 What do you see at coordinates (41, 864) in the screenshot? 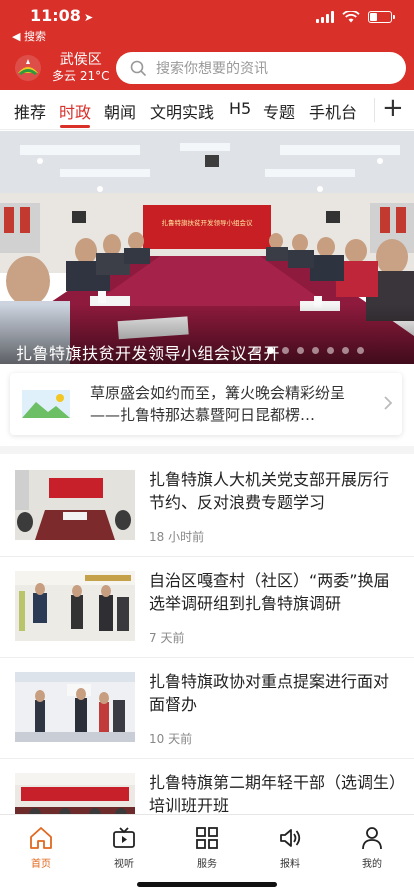
I see `nav-label: 首页` at bounding box center [41, 864].